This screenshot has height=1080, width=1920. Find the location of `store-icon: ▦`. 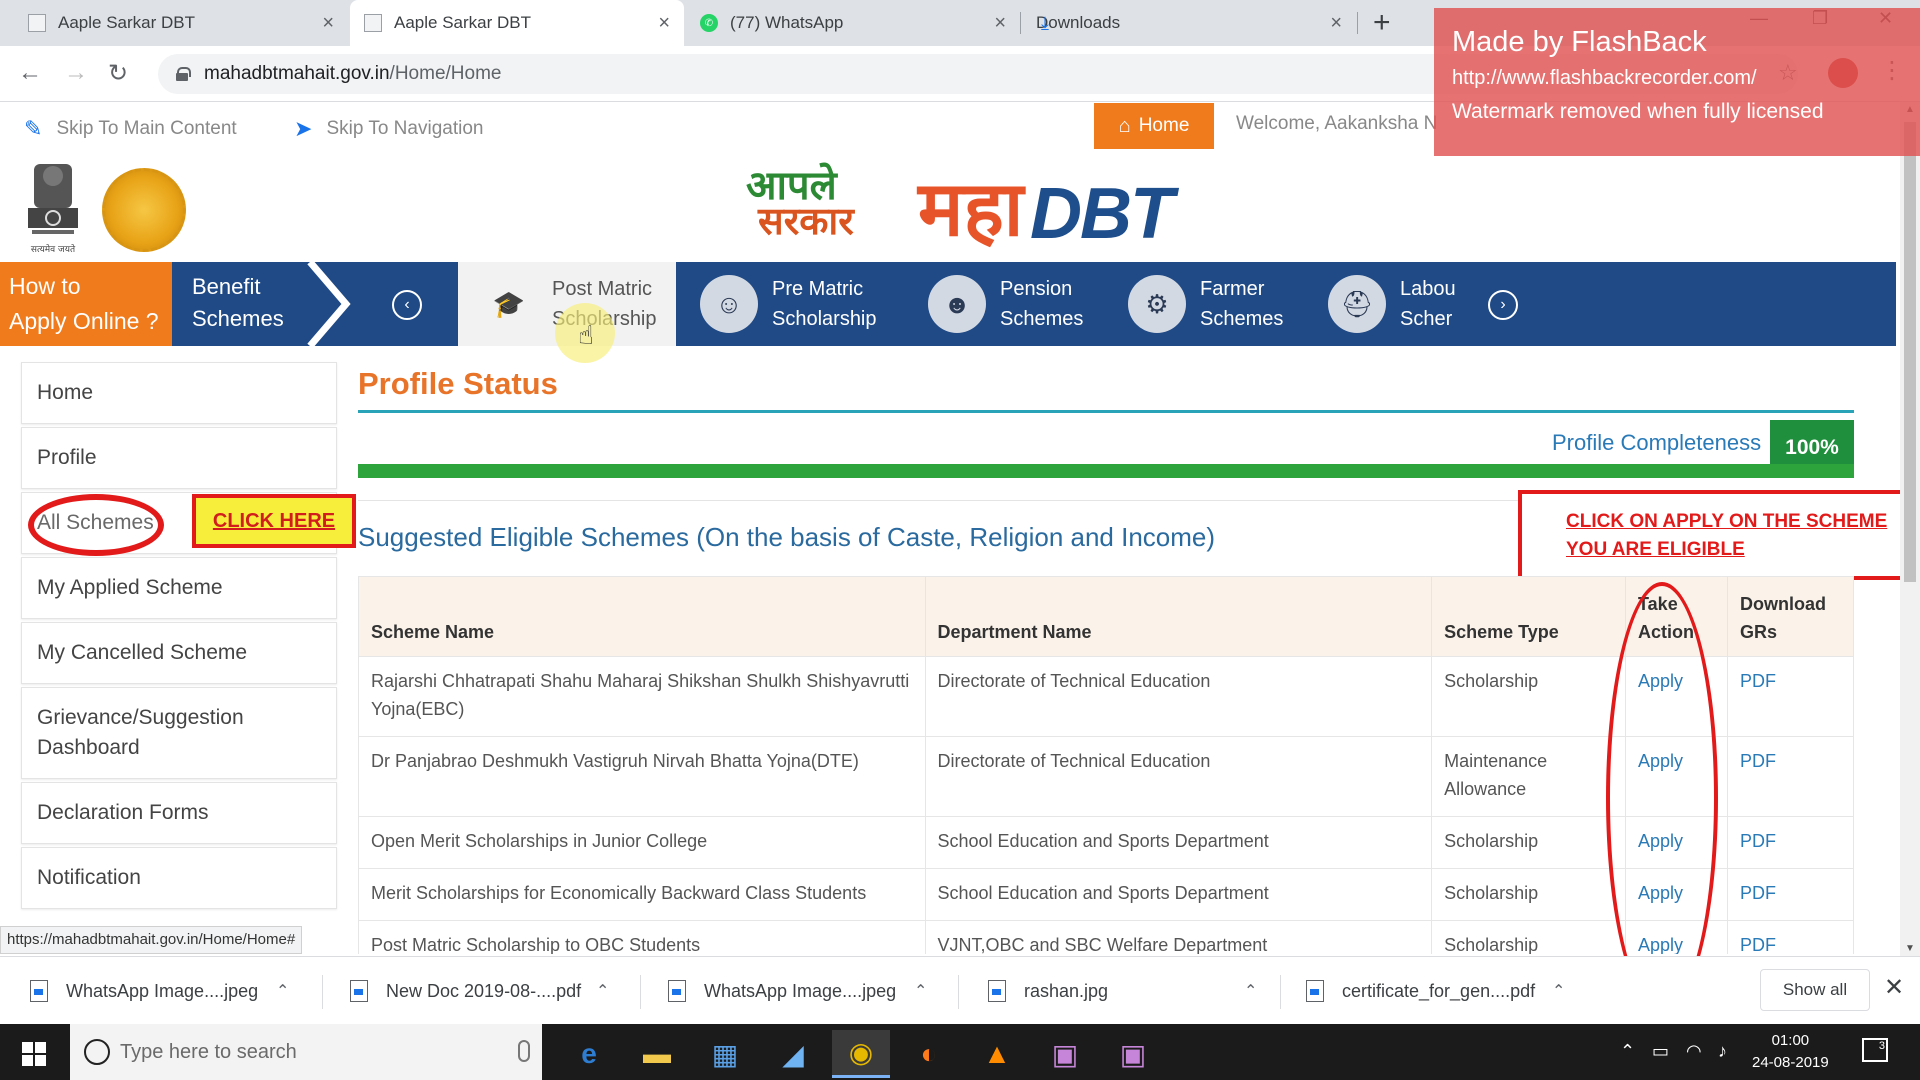

store-icon: ▦ is located at coordinates (725, 1054).